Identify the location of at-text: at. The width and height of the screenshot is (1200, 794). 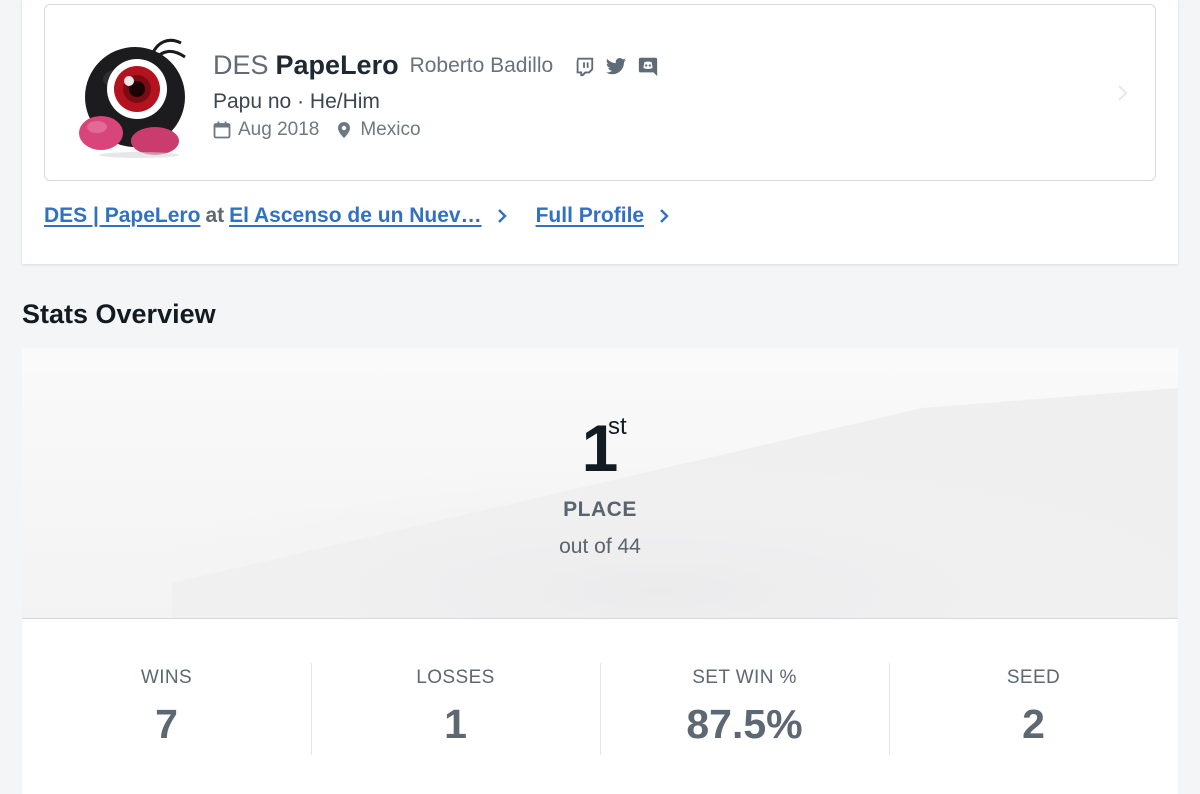
(215, 215).